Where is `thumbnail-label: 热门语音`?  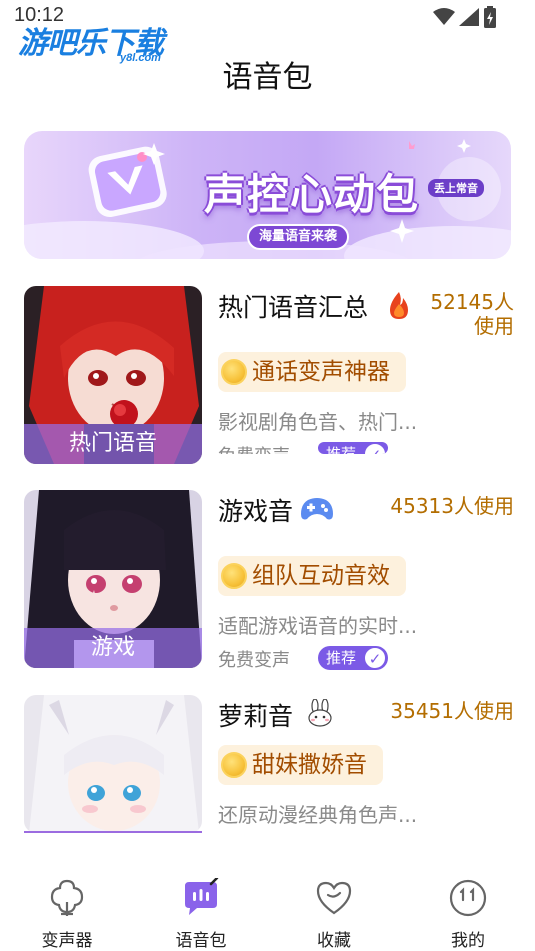 thumbnail-label: 热门语音 is located at coordinates (113, 444).